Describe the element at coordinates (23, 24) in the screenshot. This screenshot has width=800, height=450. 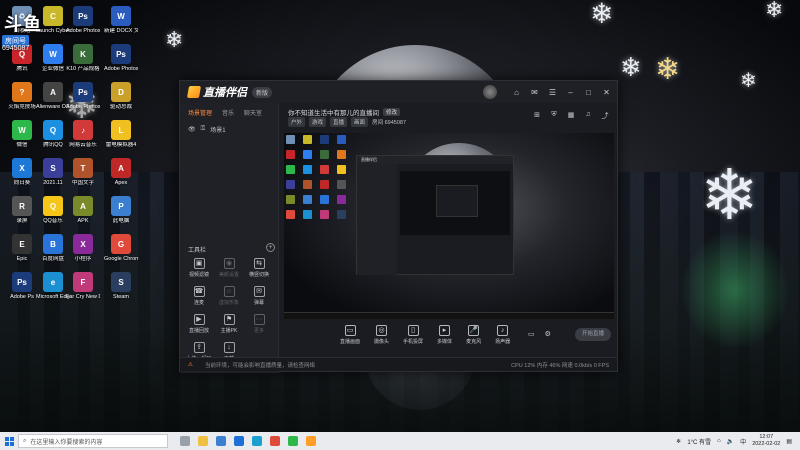
I see `douyu-watermark-logo: 斗鱼` at that location.